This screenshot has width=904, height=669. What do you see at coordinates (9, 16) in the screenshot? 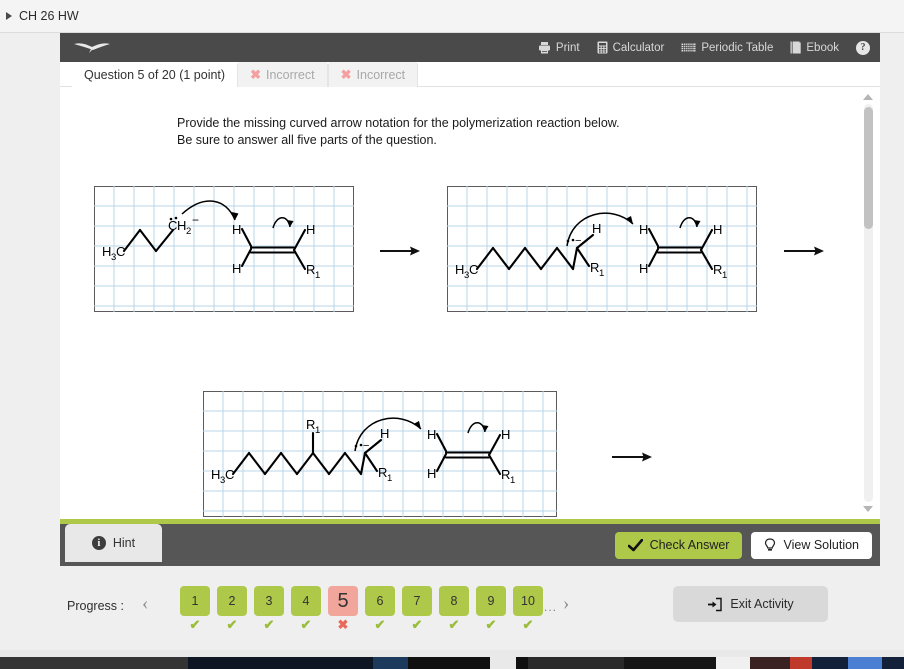
I see `triangle-right-icon` at bounding box center [9, 16].